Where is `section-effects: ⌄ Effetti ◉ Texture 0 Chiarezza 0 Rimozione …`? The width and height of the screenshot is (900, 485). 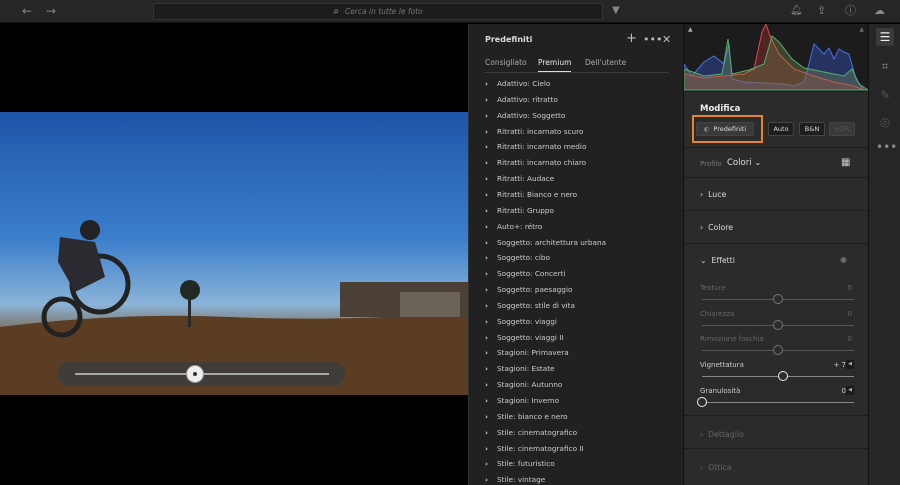
section-effects: ⌄ Effetti ◉ Texture 0 Chiarezza 0 Rimozione … is located at coordinates (776, 329).